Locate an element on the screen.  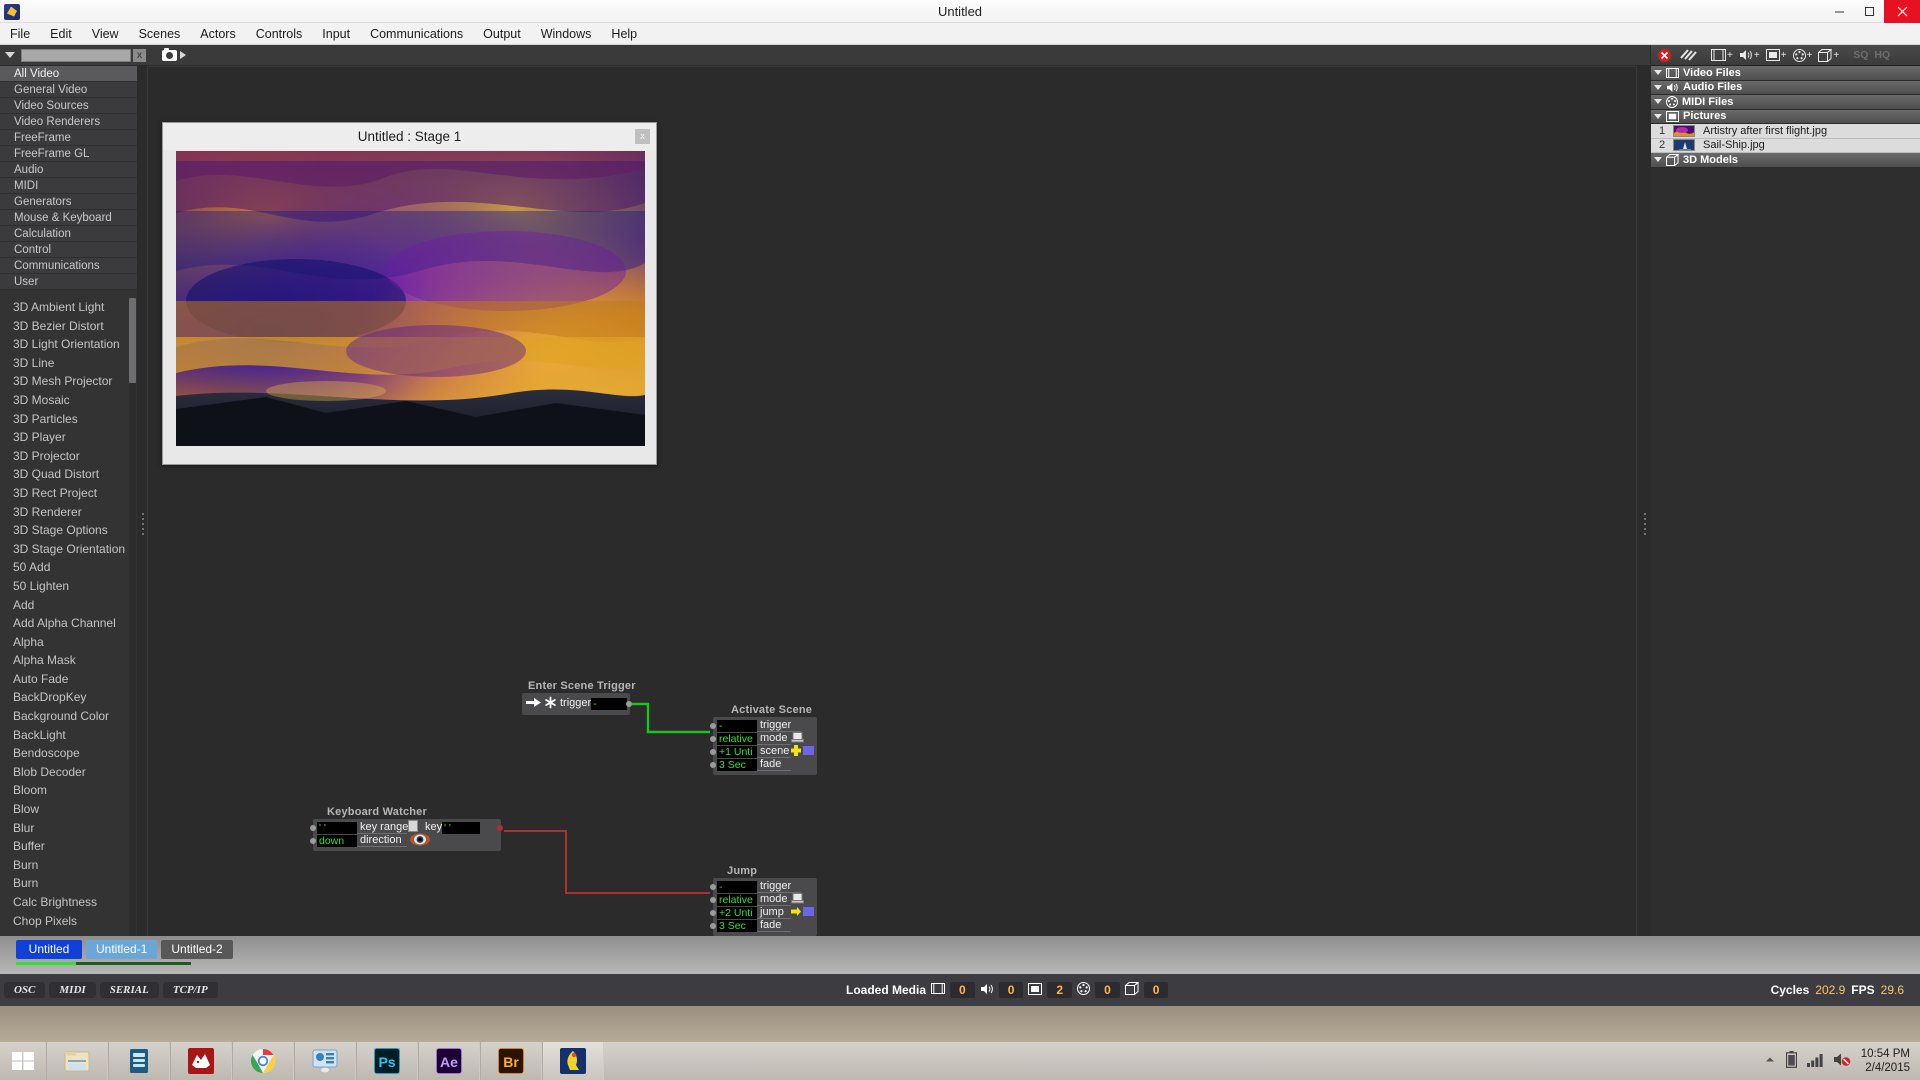
actor-list-scrollbar is located at coordinates (132, 639).